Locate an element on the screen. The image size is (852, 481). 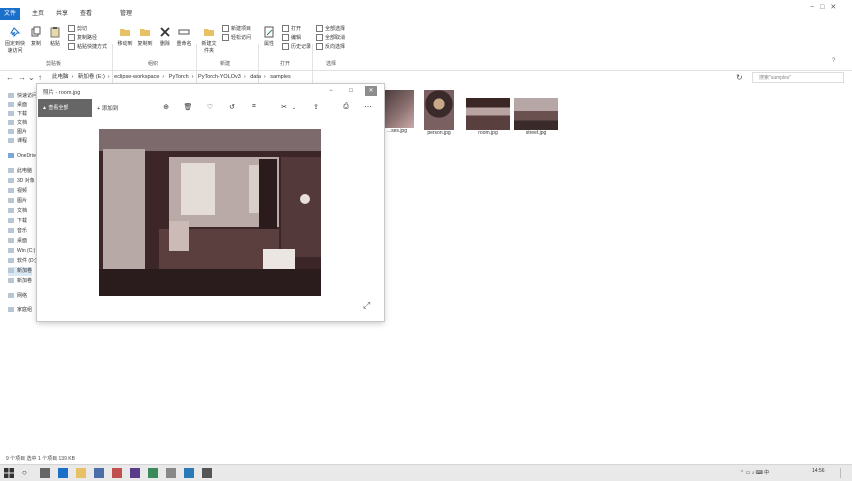
zoom-icon: ⊕ is located at coordinates (166, 107).